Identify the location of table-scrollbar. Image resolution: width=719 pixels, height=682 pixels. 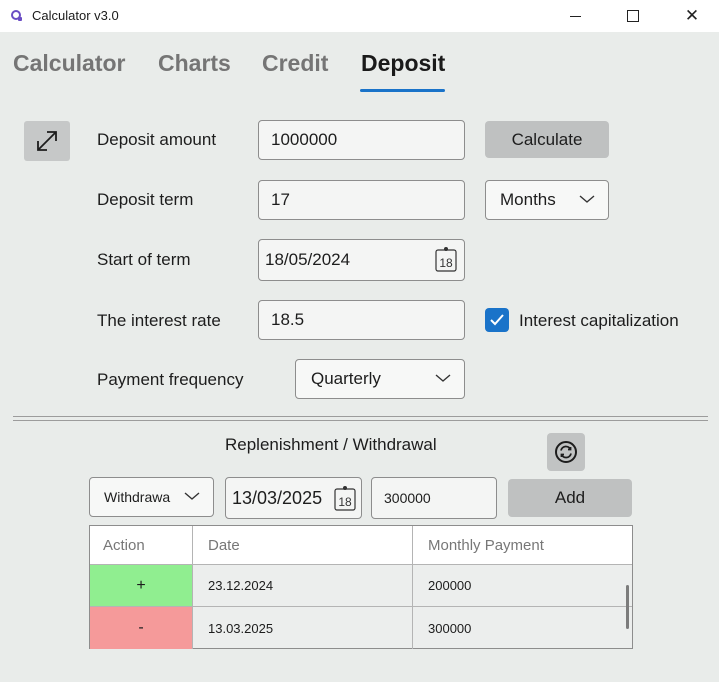
(627, 607).